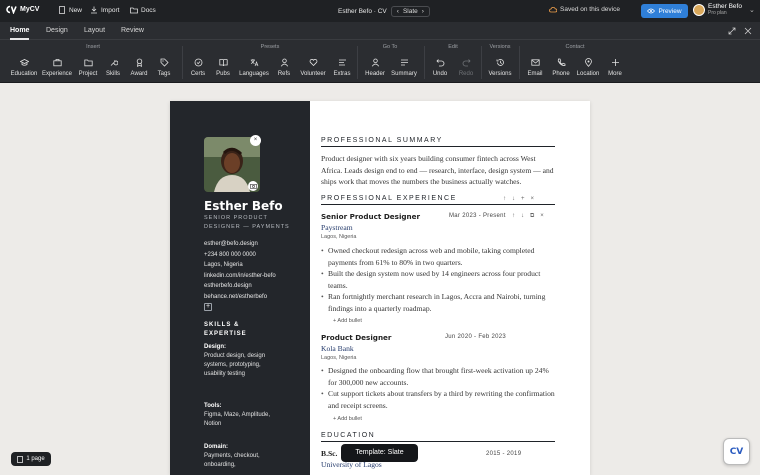 The height and width of the screenshot is (475, 760). I want to click on redo-label: Redo, so click(466, 74).